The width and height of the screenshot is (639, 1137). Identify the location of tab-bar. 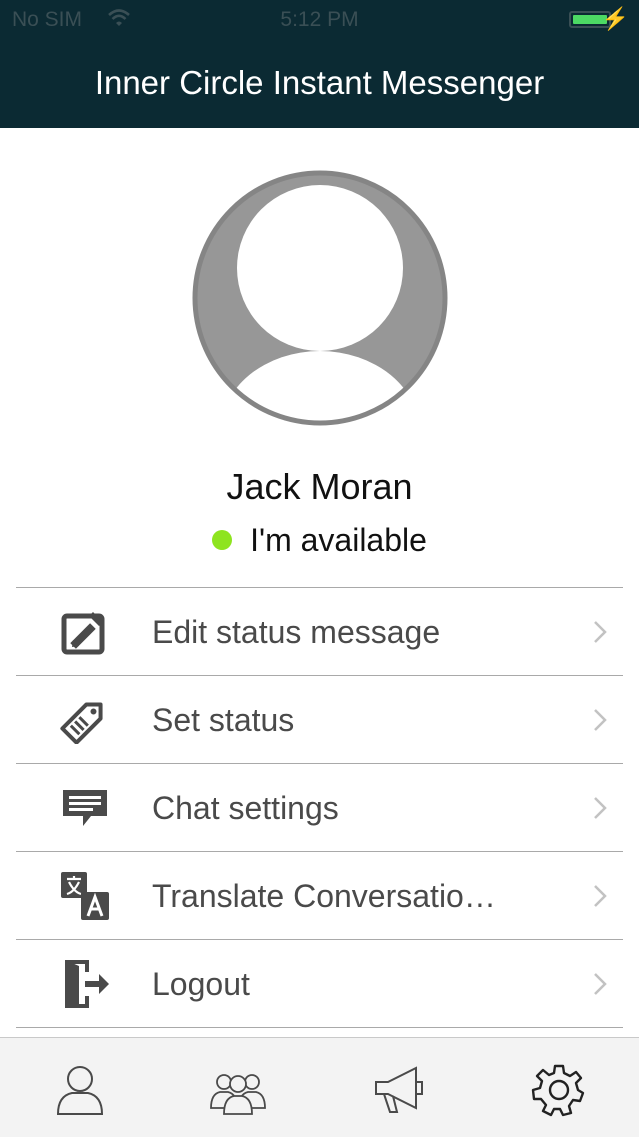
(319, 1087).